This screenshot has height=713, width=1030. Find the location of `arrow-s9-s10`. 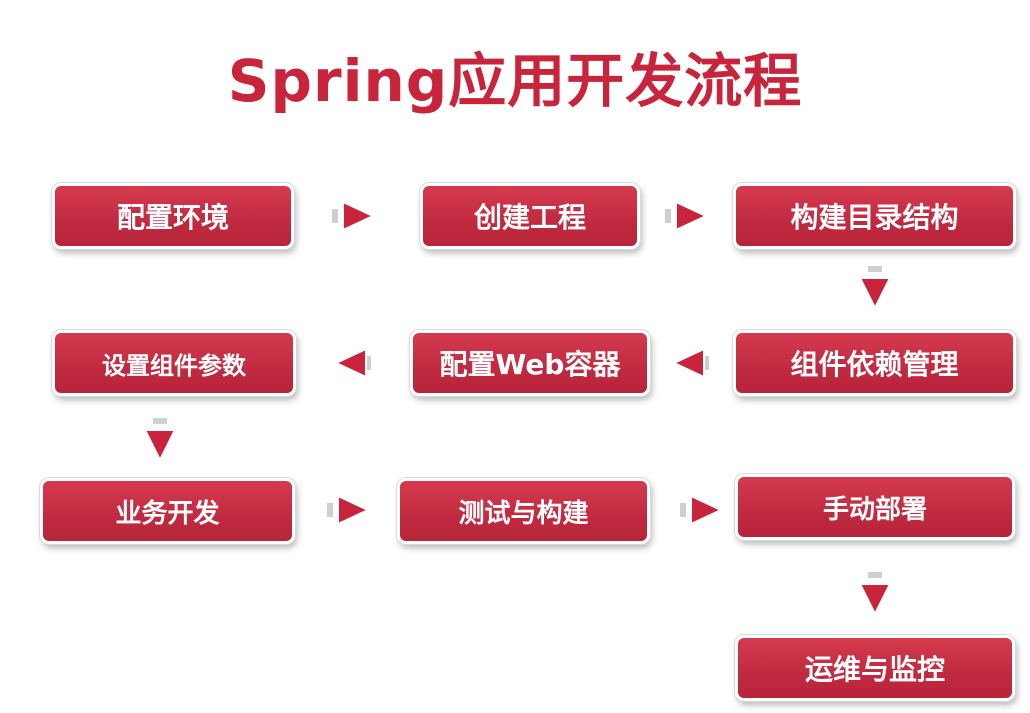

arrow-s9-s10 is located at coordinates (875, 594).